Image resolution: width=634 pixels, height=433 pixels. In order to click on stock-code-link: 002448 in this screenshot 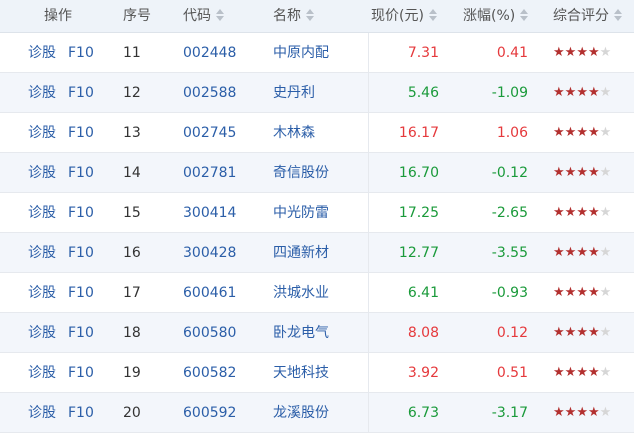, I will do `click(223, 53)`.